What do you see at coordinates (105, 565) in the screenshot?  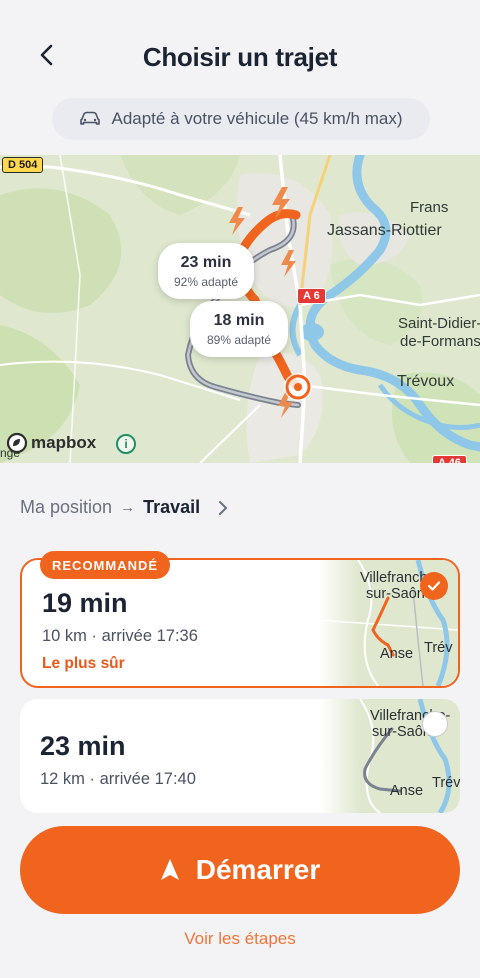 I see `recommended-badge: RECOMMANDÉ` at bounding box center [105, 565].